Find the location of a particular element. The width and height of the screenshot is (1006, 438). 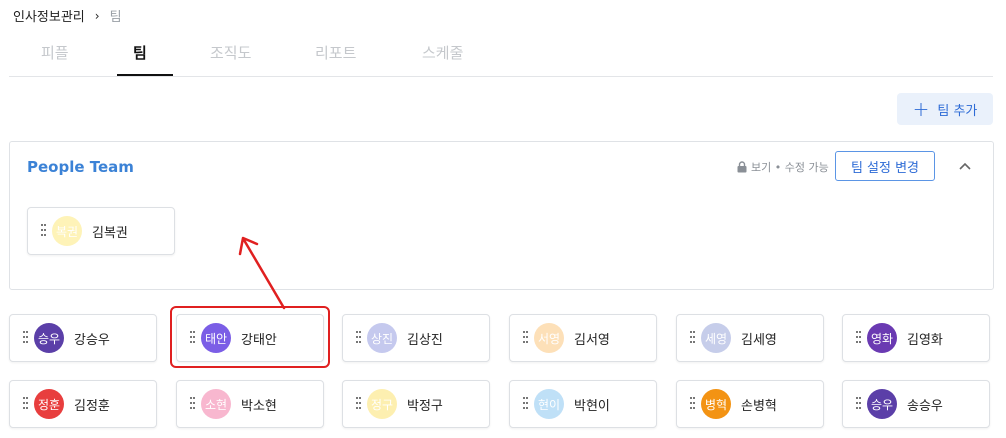

active-tab-indicator is located at coordinates (145, 75).